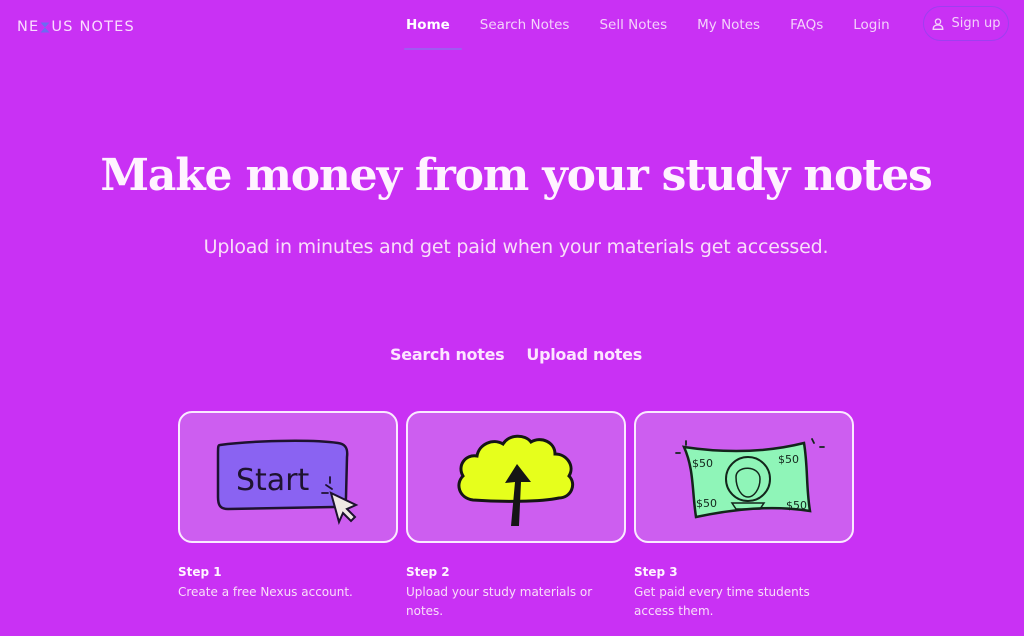  Describe the element at coordinates (28, 27) in the screenshot. I see `brand-logo-prefix: NE` at that location.